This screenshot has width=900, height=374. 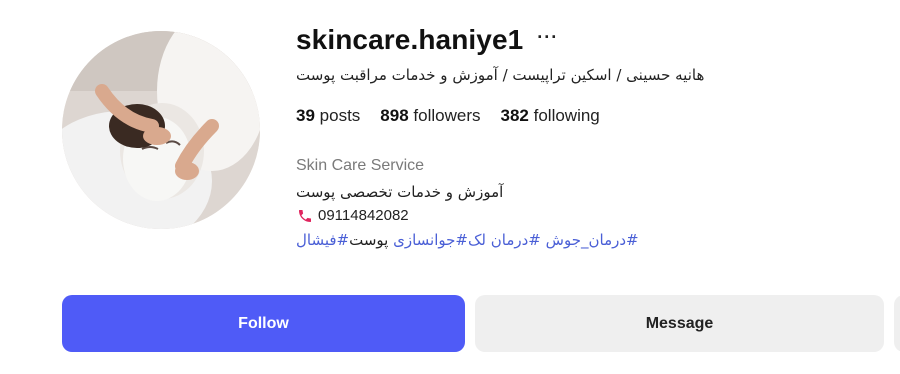 What do you see at coordinates (371, 240) in the screenshot?
I see `bio-plain-text: پوست` at bounding box center [371, 240].